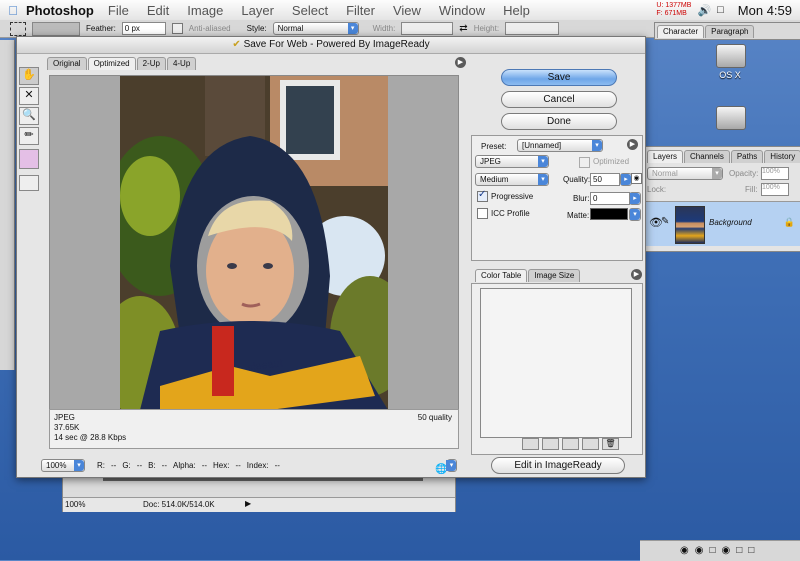 The width and height of the screenshot is (800, 561). What do you see at coordinates (482, 195) in the screenshot?
I see `progressive-checkbox: ✓` at bounding box center [482, 195].